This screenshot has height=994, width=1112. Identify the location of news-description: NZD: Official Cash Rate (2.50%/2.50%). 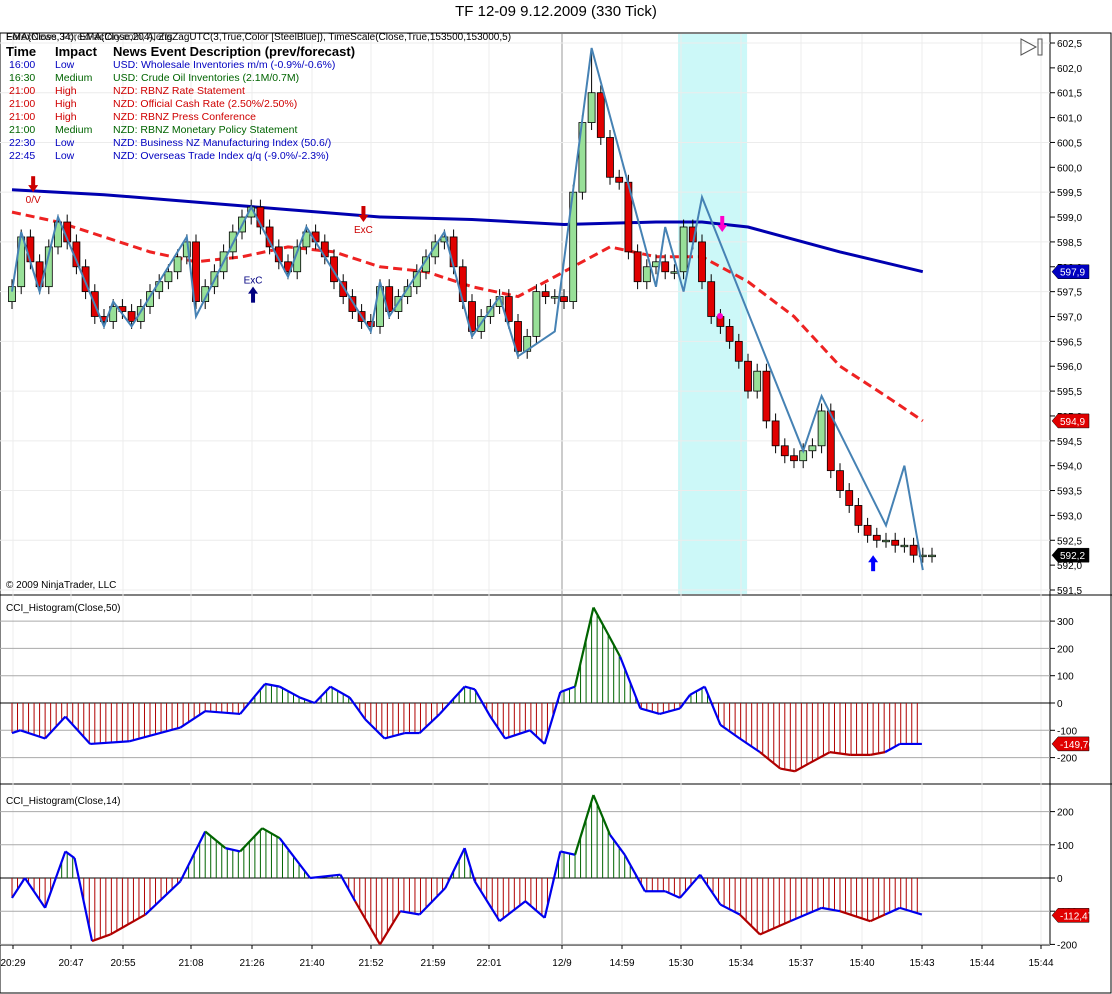
(205, 104).